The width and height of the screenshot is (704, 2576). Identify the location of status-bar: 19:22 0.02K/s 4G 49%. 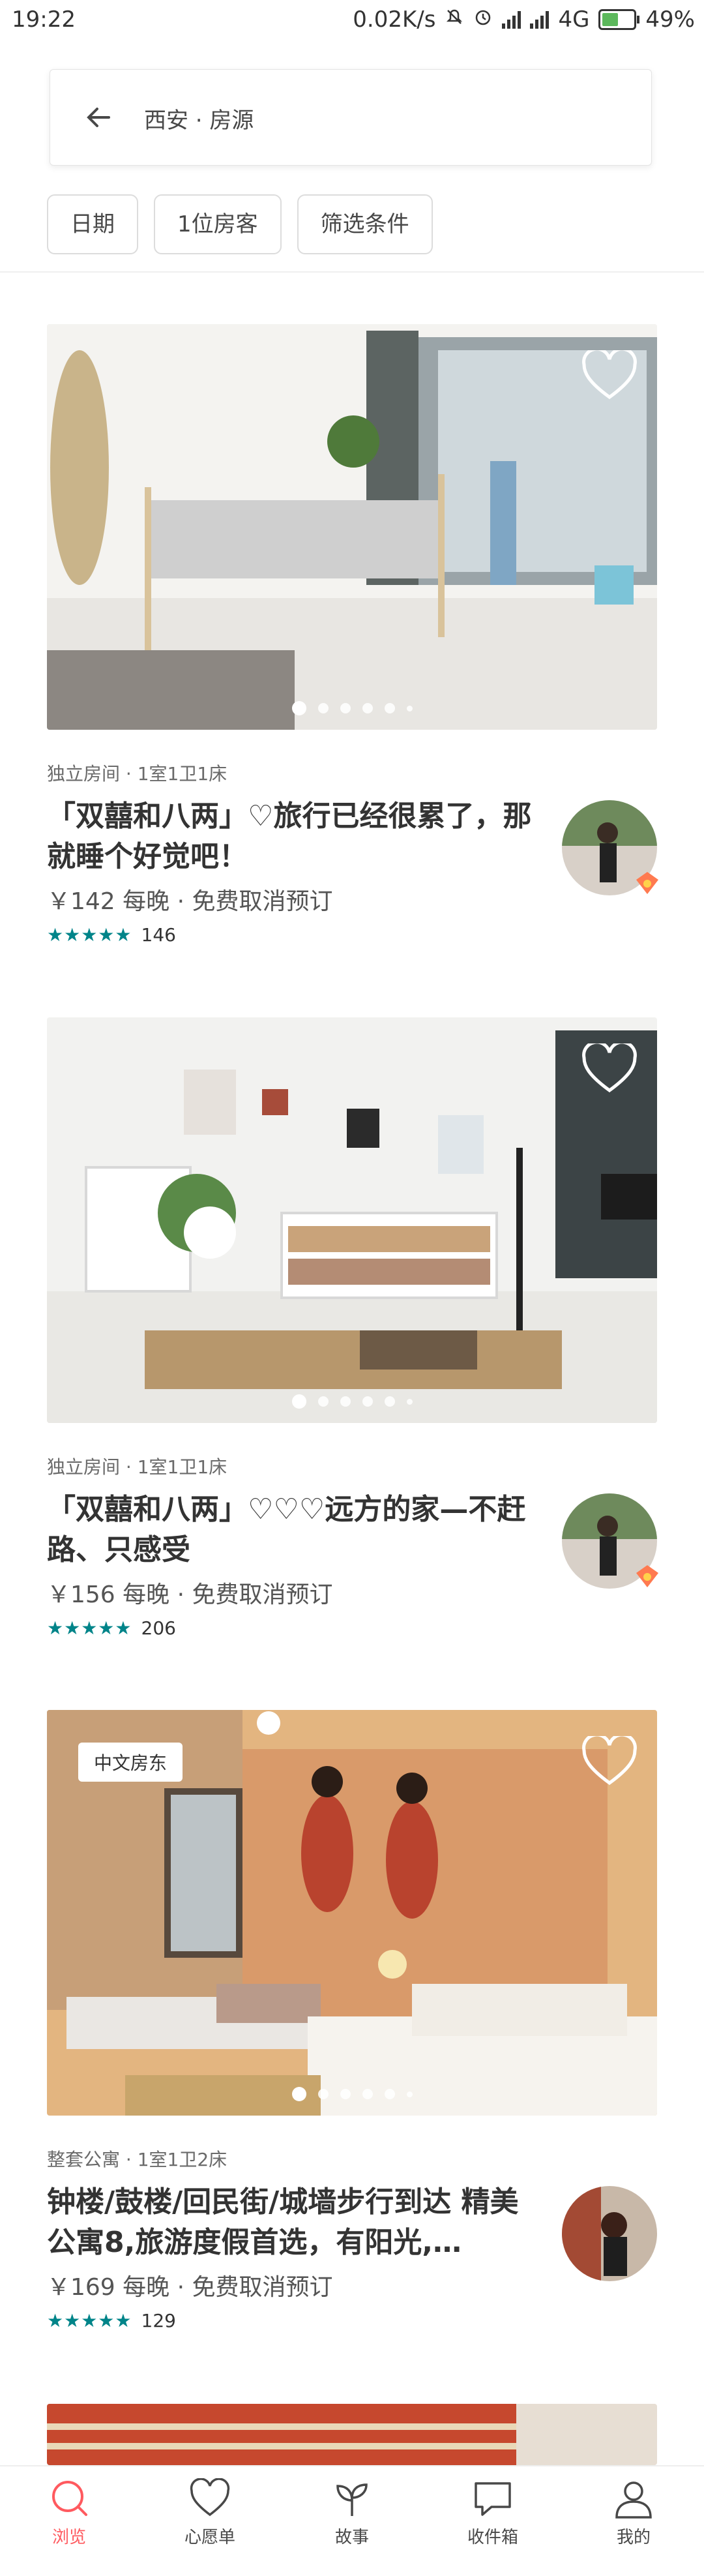
(352, 20).